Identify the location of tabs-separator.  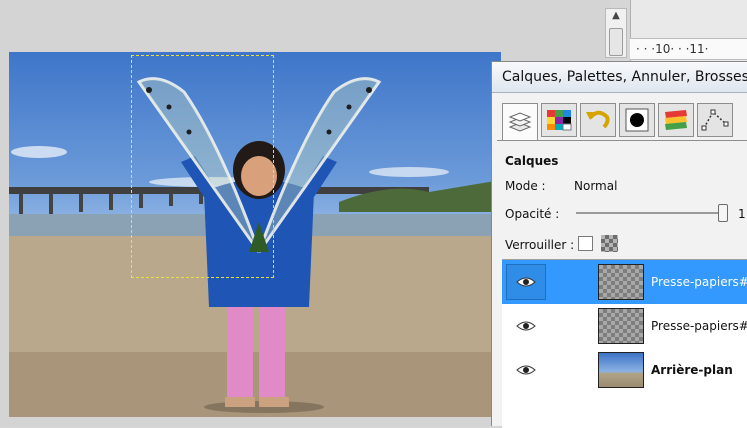
(622, 140).